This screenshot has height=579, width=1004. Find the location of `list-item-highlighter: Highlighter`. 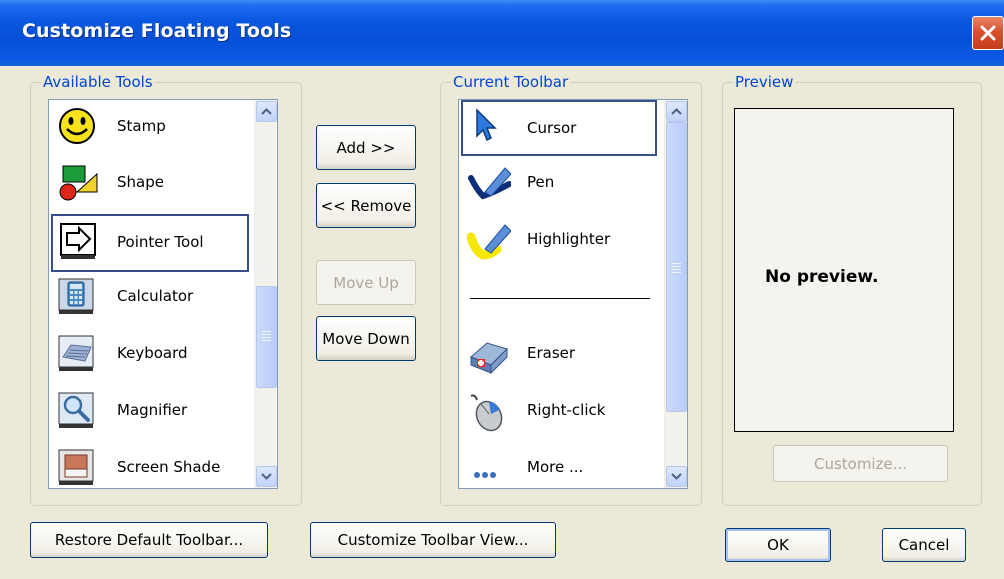

list-item-highlighter: Highlighter is located at coordinates (563, 241).